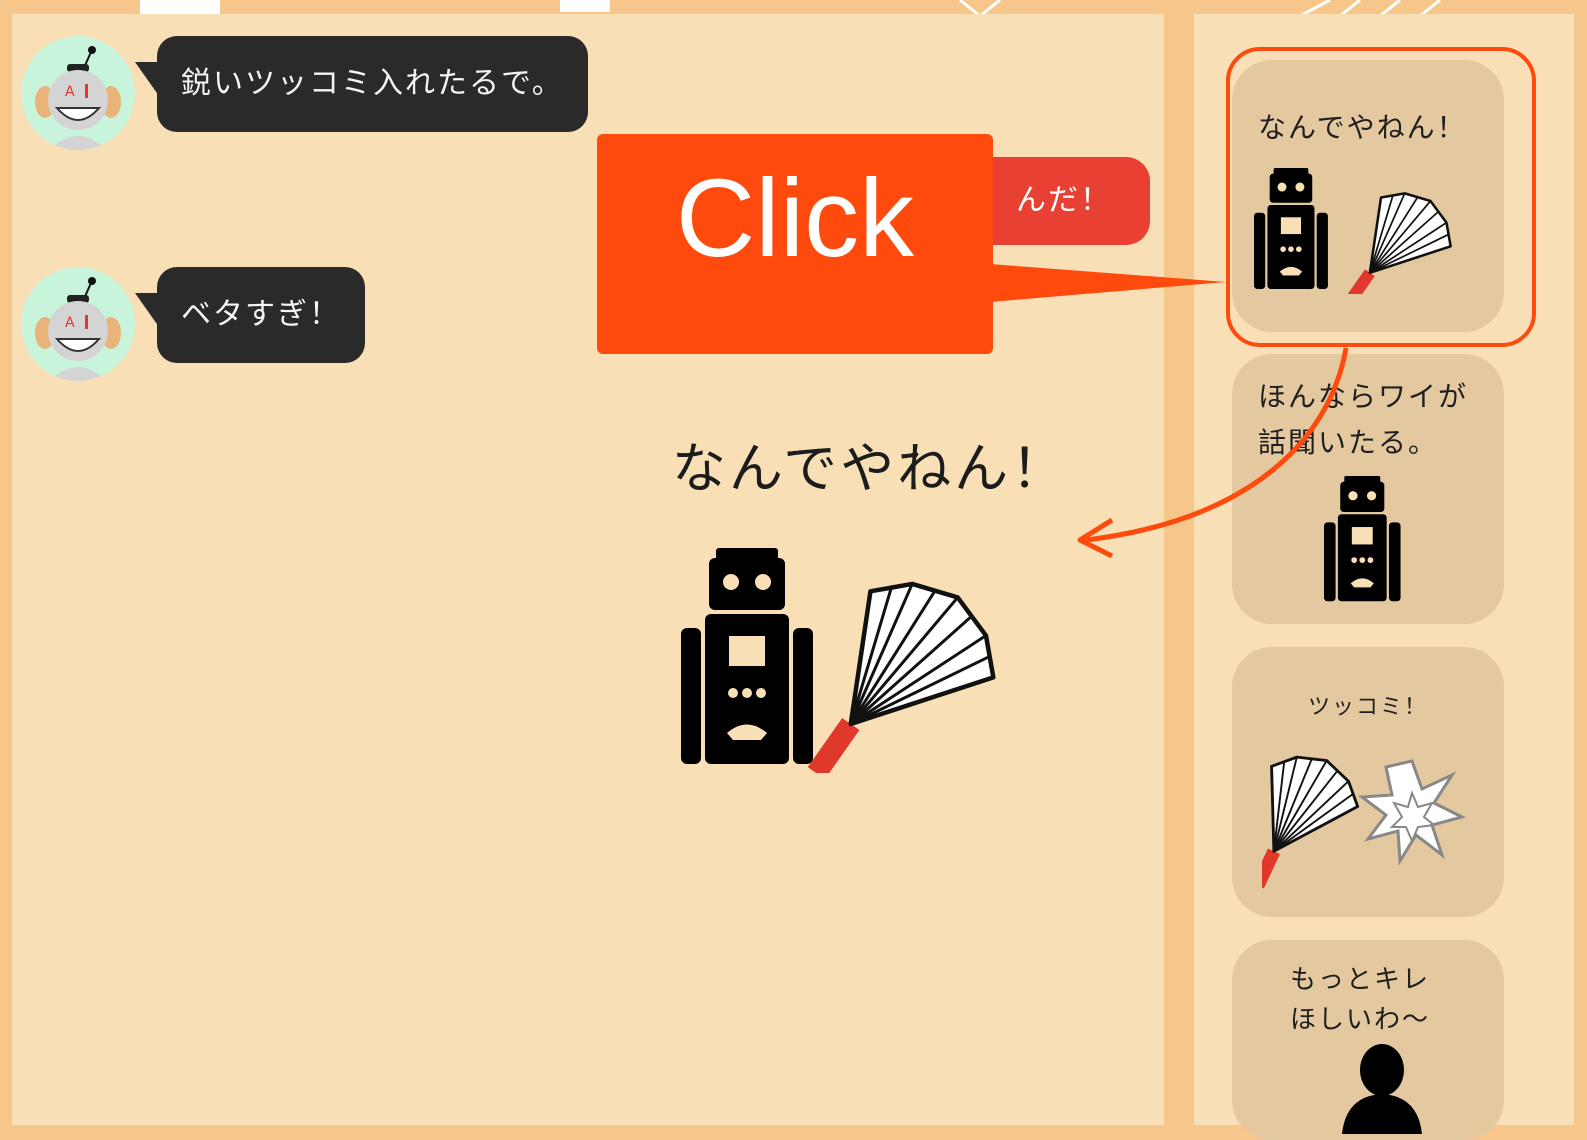 The width and height of the screenshot is (1587, 1140). I want to click on bot-message-bubble: ベタすぎ！, so click(250, 315).